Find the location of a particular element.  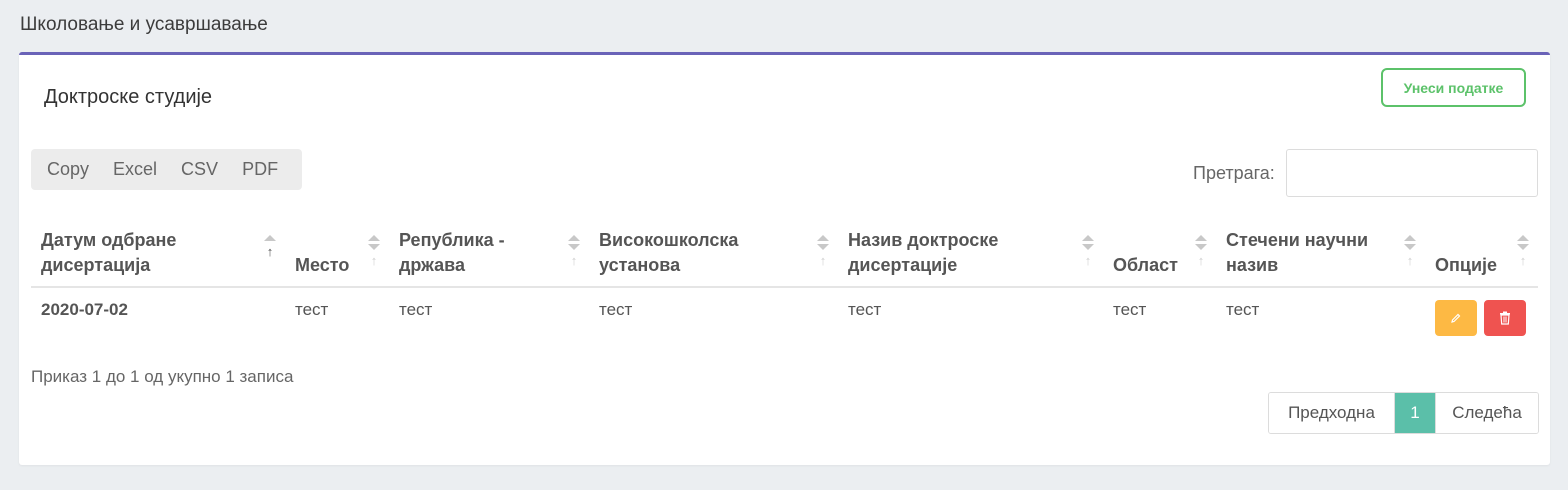

next-page-button: Следећа is located at coordinates (1486, 413).